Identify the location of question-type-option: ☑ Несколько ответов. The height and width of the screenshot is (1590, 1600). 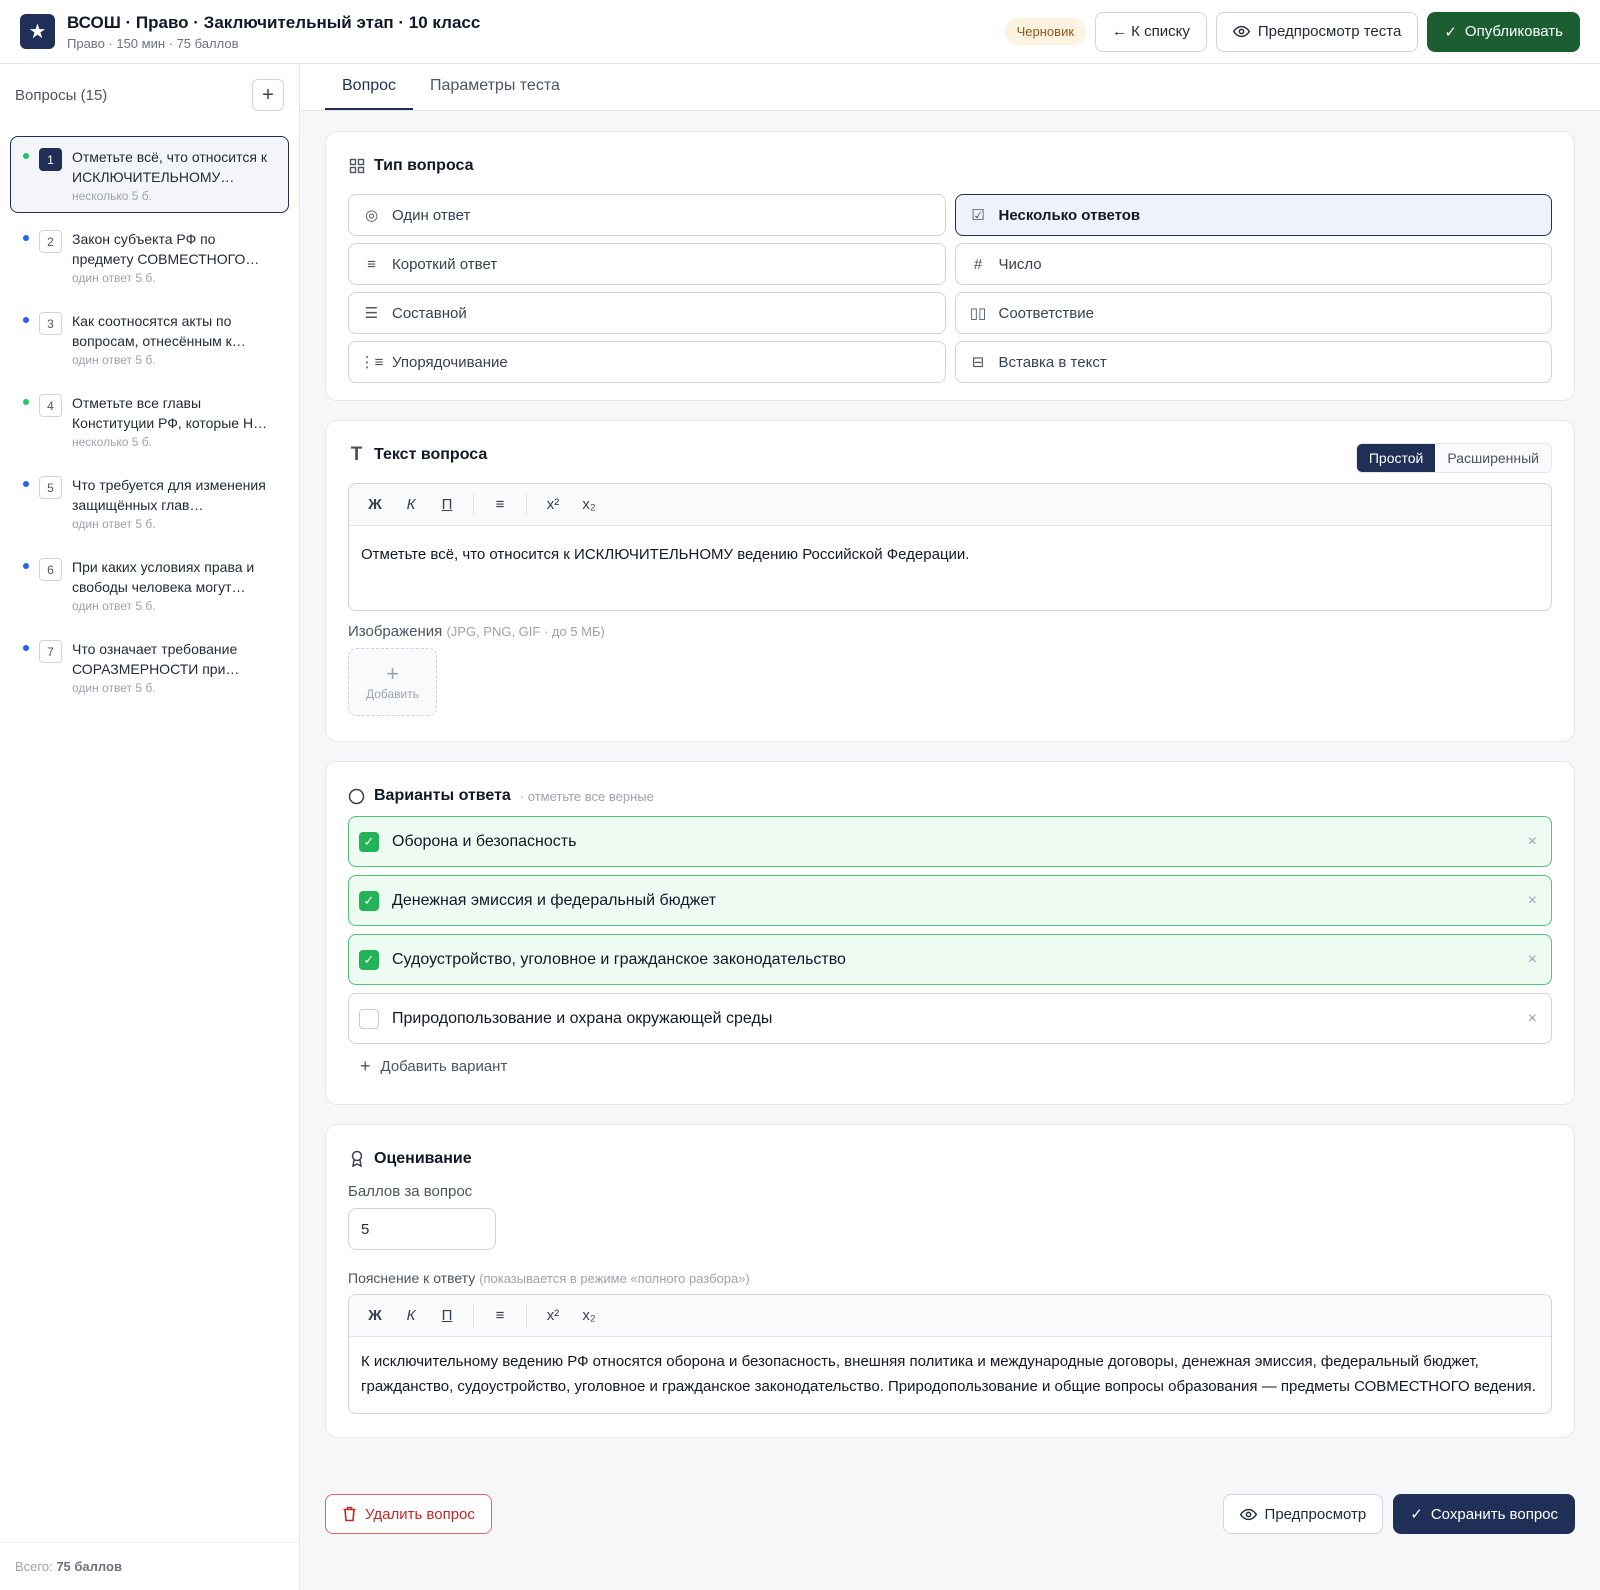
(1253, 215).